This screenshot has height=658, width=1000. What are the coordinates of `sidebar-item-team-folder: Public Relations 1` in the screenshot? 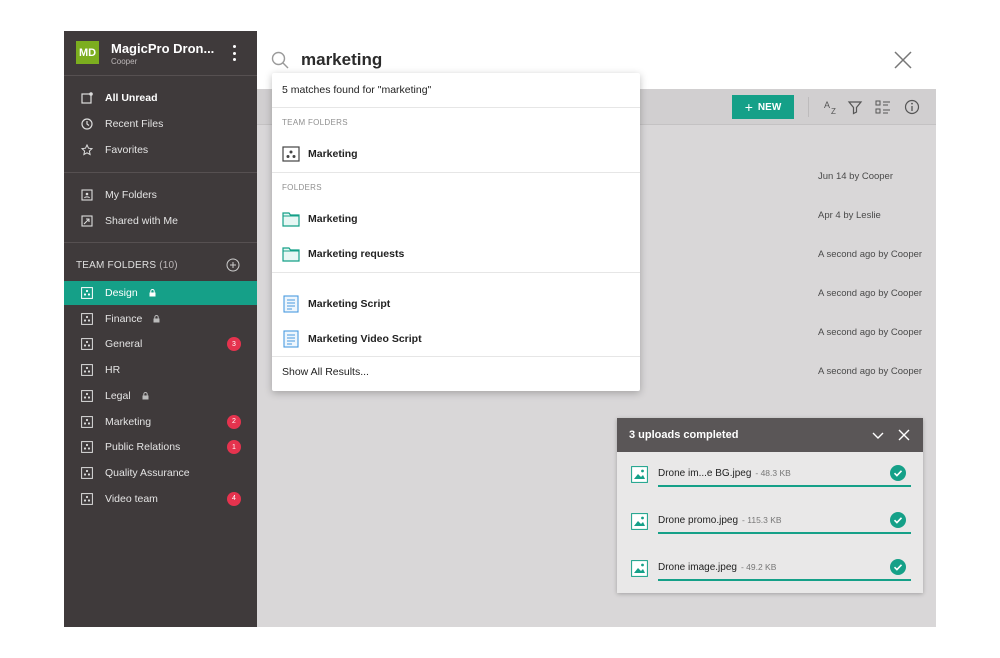 It's located at (160, 447).